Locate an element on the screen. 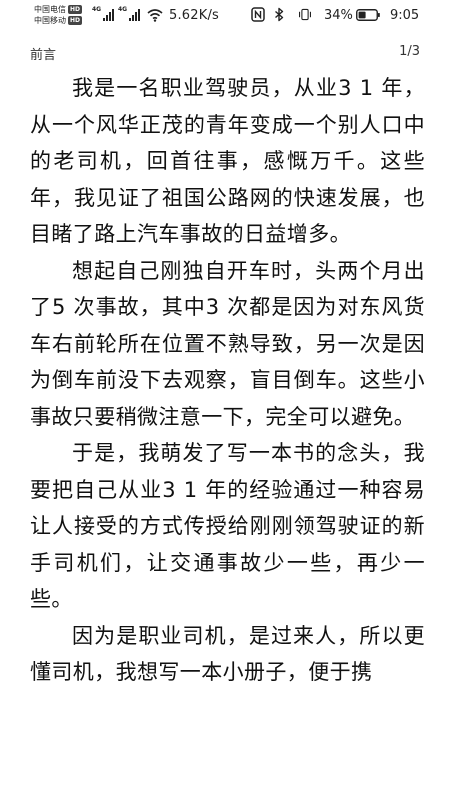 The width and height of the screenshot is (450, 800). network-speed: 5.62K/s is located at coordinates (194, 15).